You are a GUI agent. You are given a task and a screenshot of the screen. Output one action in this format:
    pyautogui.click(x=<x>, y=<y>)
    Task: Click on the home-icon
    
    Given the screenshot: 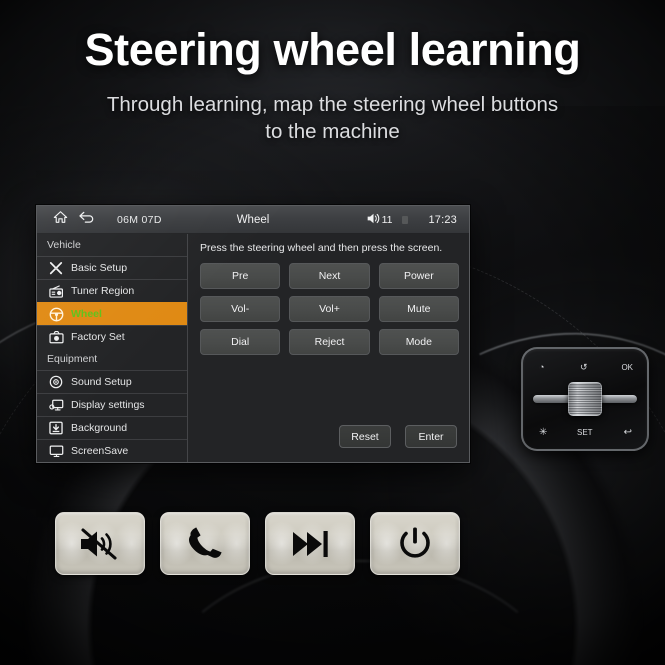 What is the action you would take?
    pyautogui.click(x=60, y=219)
    